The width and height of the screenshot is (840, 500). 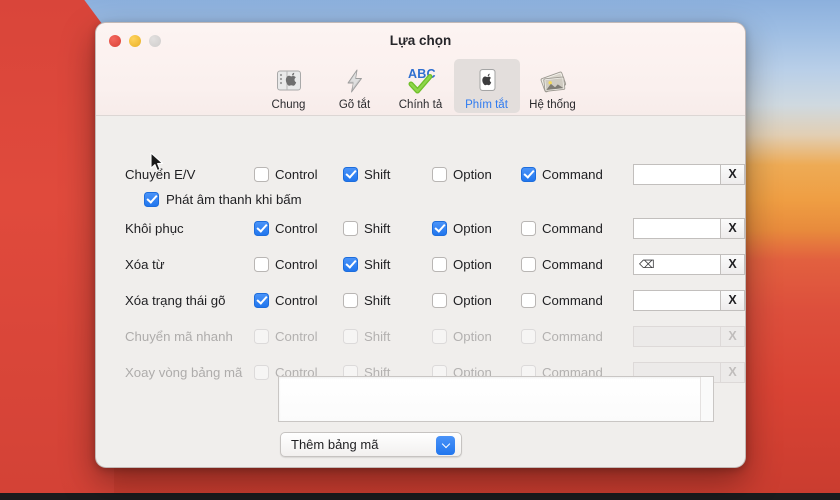 I want to click on shortcut-row-xoa-tu: Xóa từ Control Shift Option Command ⌫ X, so click(x=420, y=264).